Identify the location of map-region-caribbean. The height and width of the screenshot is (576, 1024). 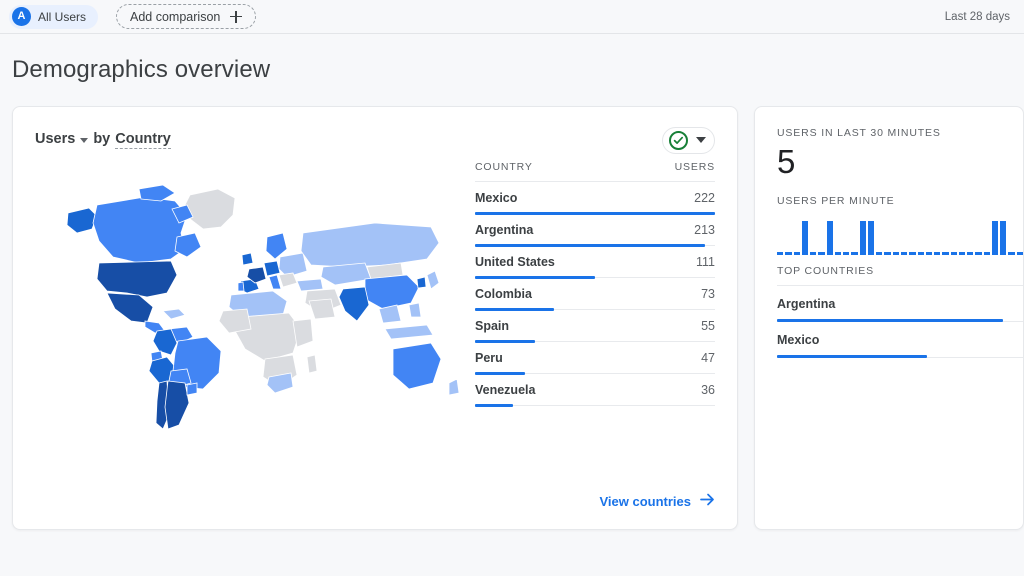
(174, 314).